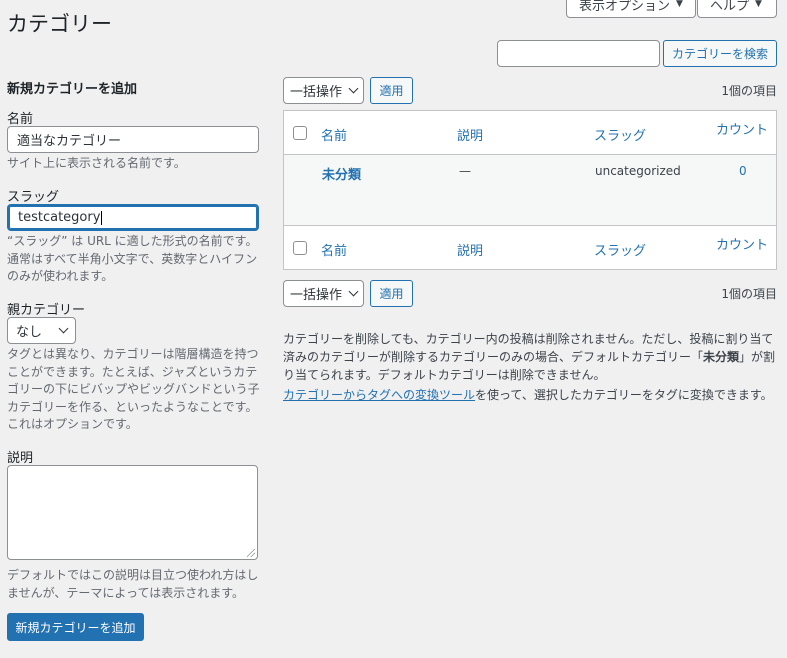 The height and width of the screenshot is (658, 787). What do you see at coordinates (721, 357) in the screenshot?
I see `default-category-name: 未分類` at bounding box center [721, 357].